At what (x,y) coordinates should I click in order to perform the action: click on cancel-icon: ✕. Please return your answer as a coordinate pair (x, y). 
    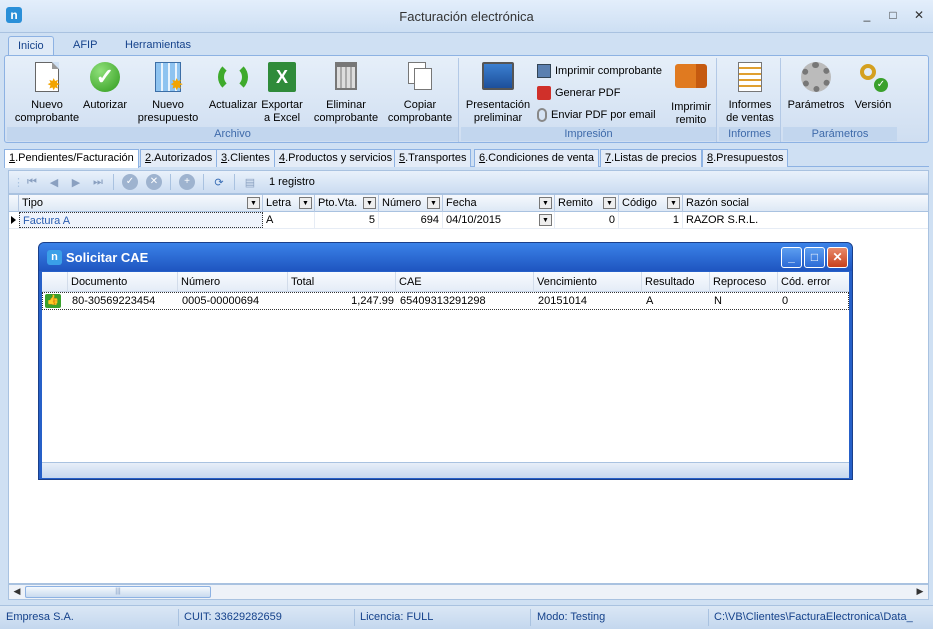
    Looking at the image, I should click on (154, 182).